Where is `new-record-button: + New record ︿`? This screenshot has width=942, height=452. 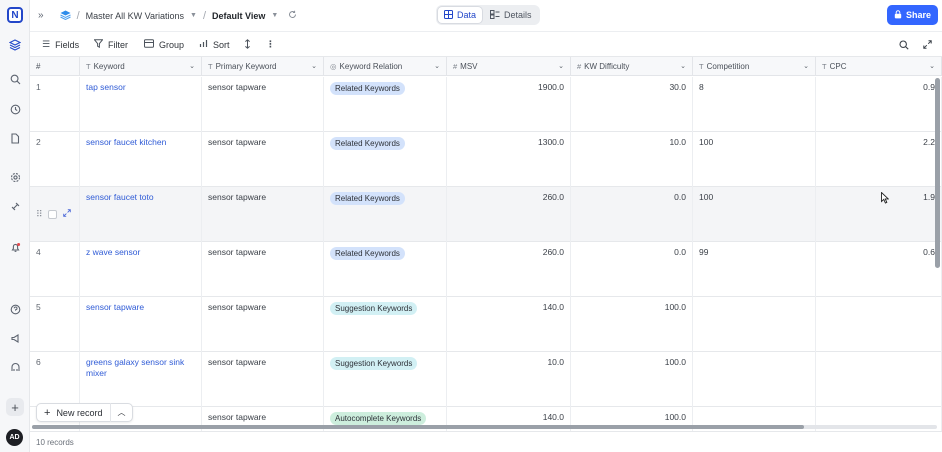
new-record-button: + New record ︿ is located at coordinates (85, 412).